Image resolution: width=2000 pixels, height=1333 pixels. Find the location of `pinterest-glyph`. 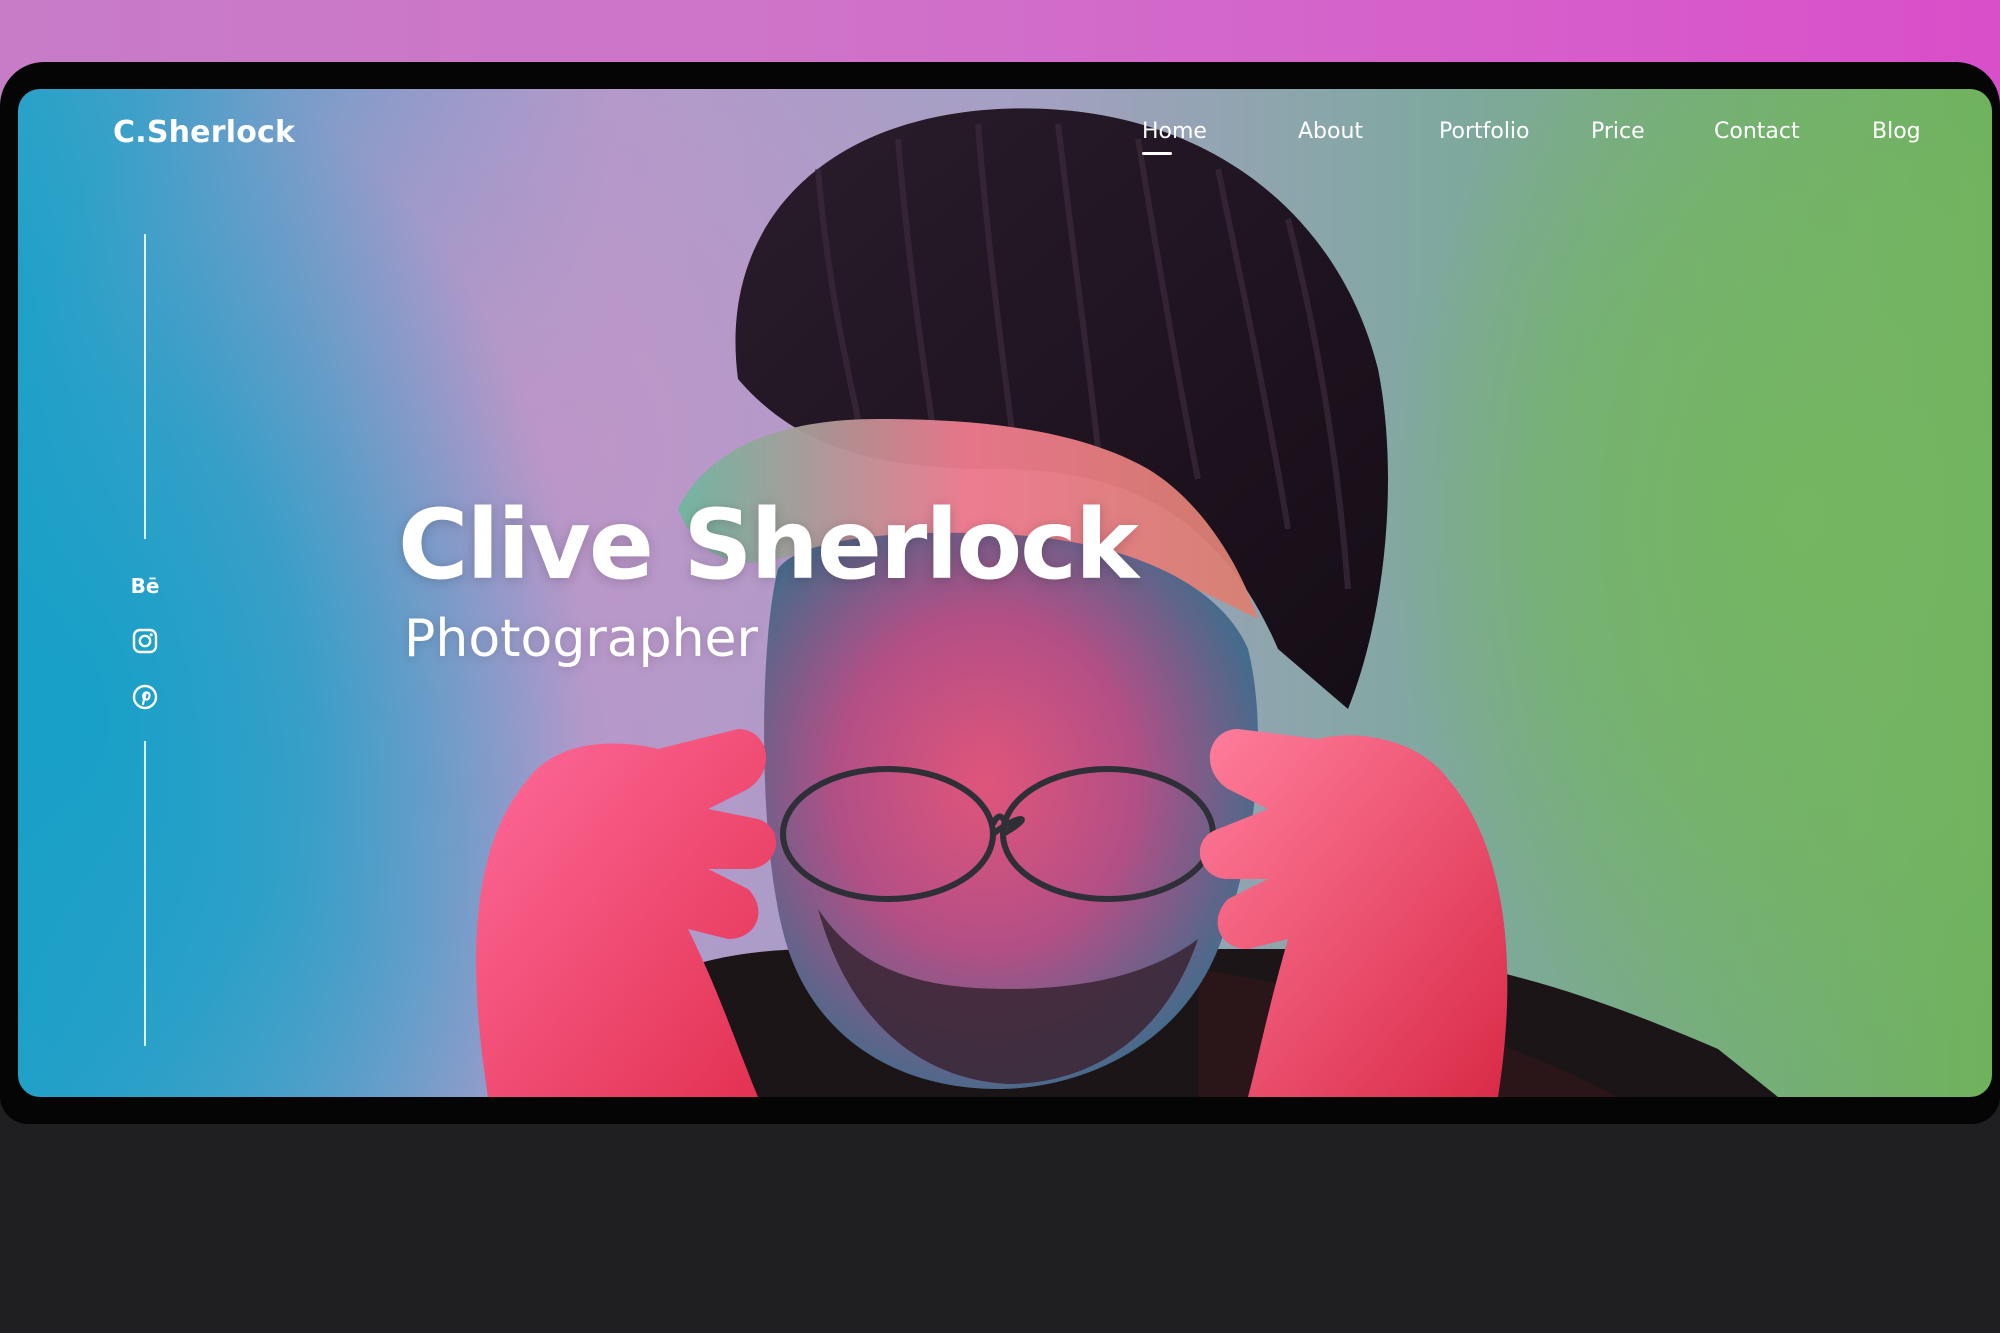

pinterest-glyph is located at coordinates (145, 697).